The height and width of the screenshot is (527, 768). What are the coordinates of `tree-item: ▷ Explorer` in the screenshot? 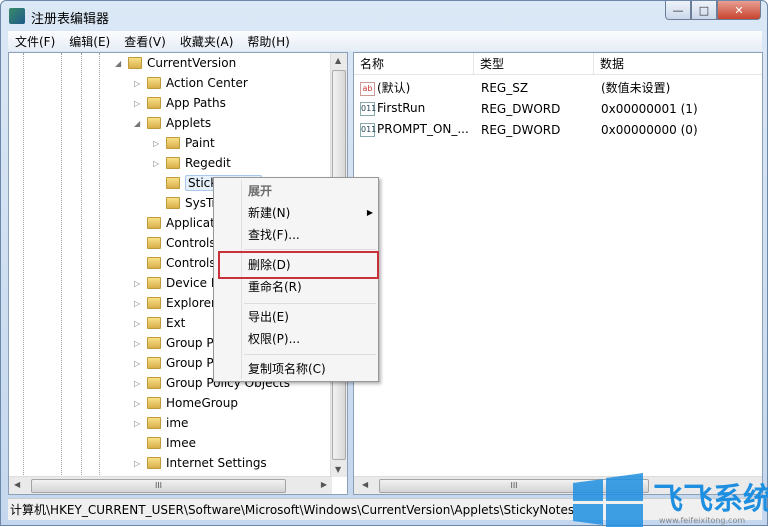 It's located at (175, 303).